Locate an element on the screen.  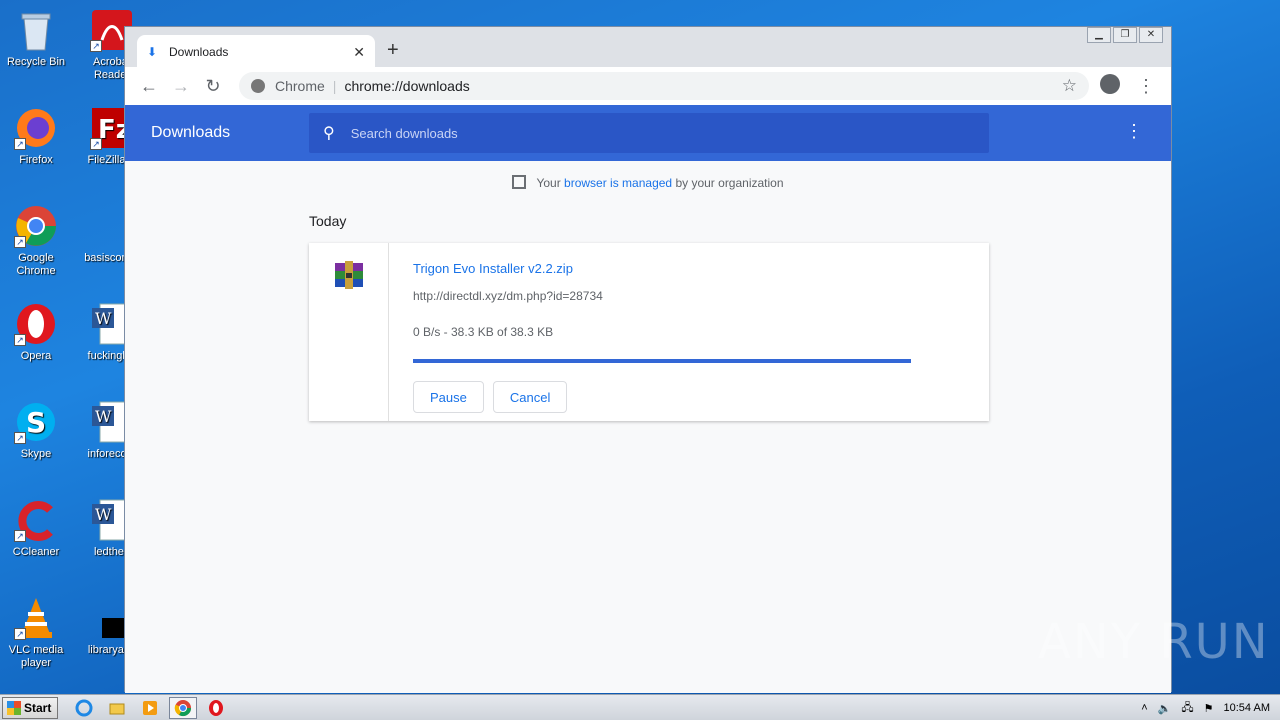
desktop-icon-firefox: ↗ Firefox is located at coordinates (36, 136).